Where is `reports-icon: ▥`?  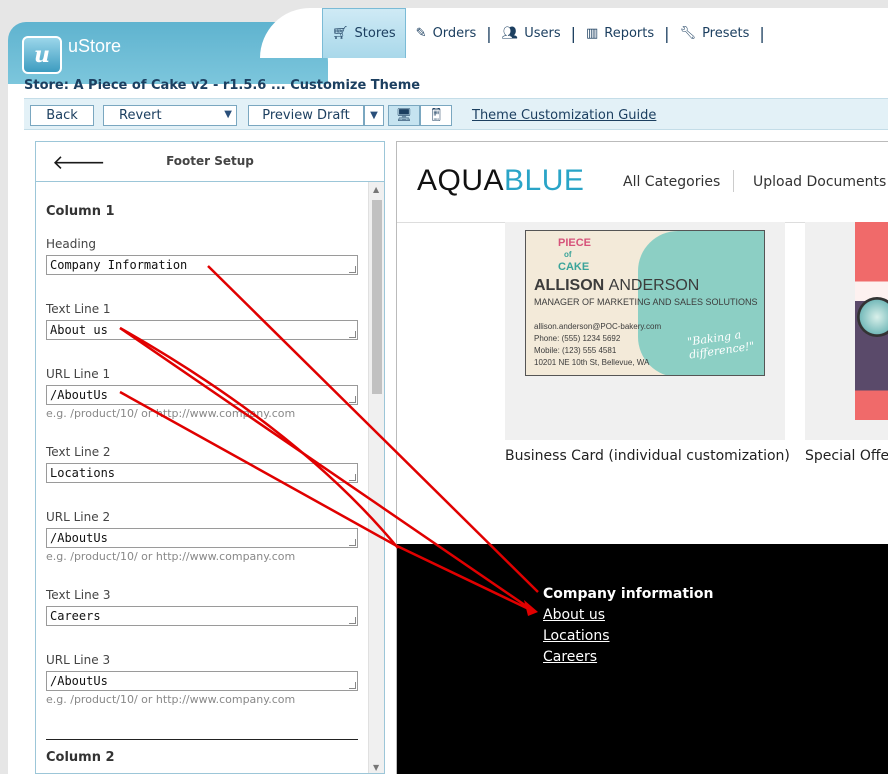 reports-icon: ▥ is located at coordinates (592, 33).